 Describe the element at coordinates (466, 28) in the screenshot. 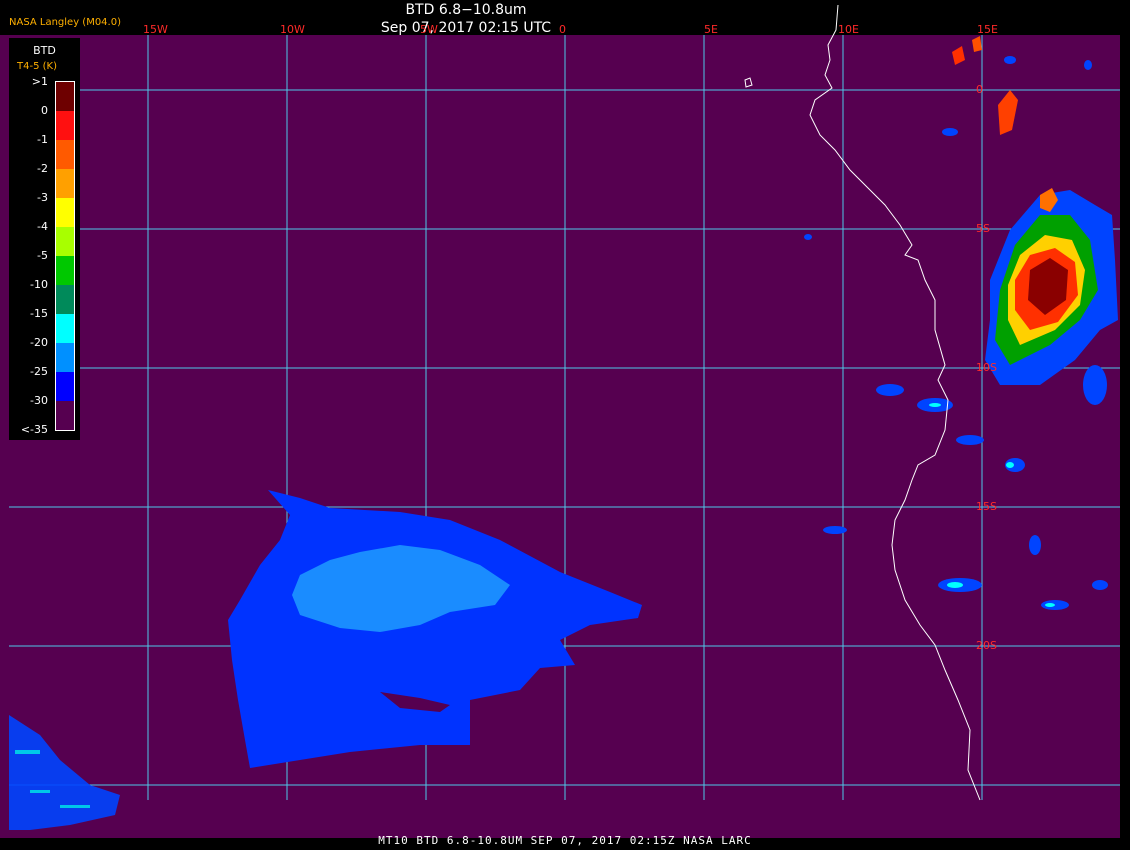

I see `map-timestamp: Sep 07, 2017 02:15 UTC` at that location.